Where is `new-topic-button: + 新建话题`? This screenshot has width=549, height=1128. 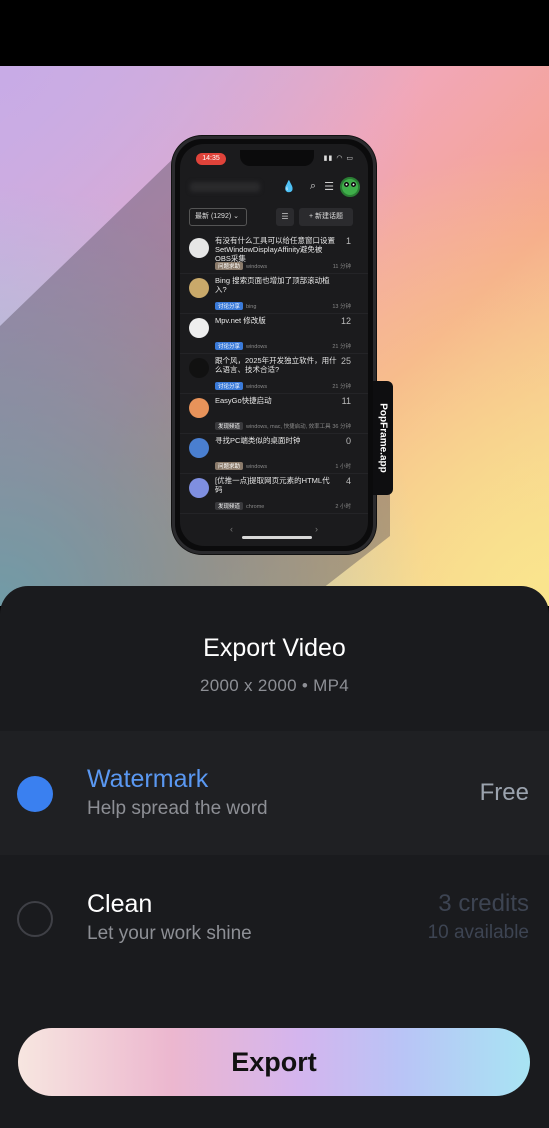 new-topic-button: + 新建话题 is located at coordinates (326, 217).